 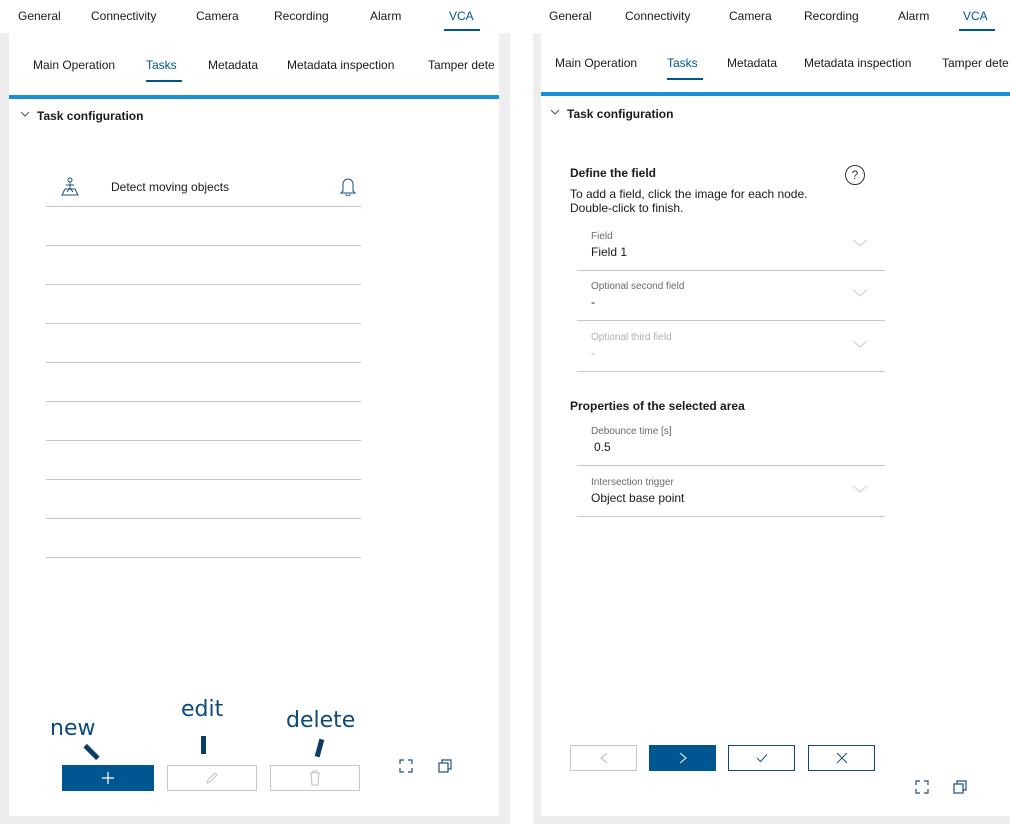 I want to click on trash-icon, so click(x=315, y=778).